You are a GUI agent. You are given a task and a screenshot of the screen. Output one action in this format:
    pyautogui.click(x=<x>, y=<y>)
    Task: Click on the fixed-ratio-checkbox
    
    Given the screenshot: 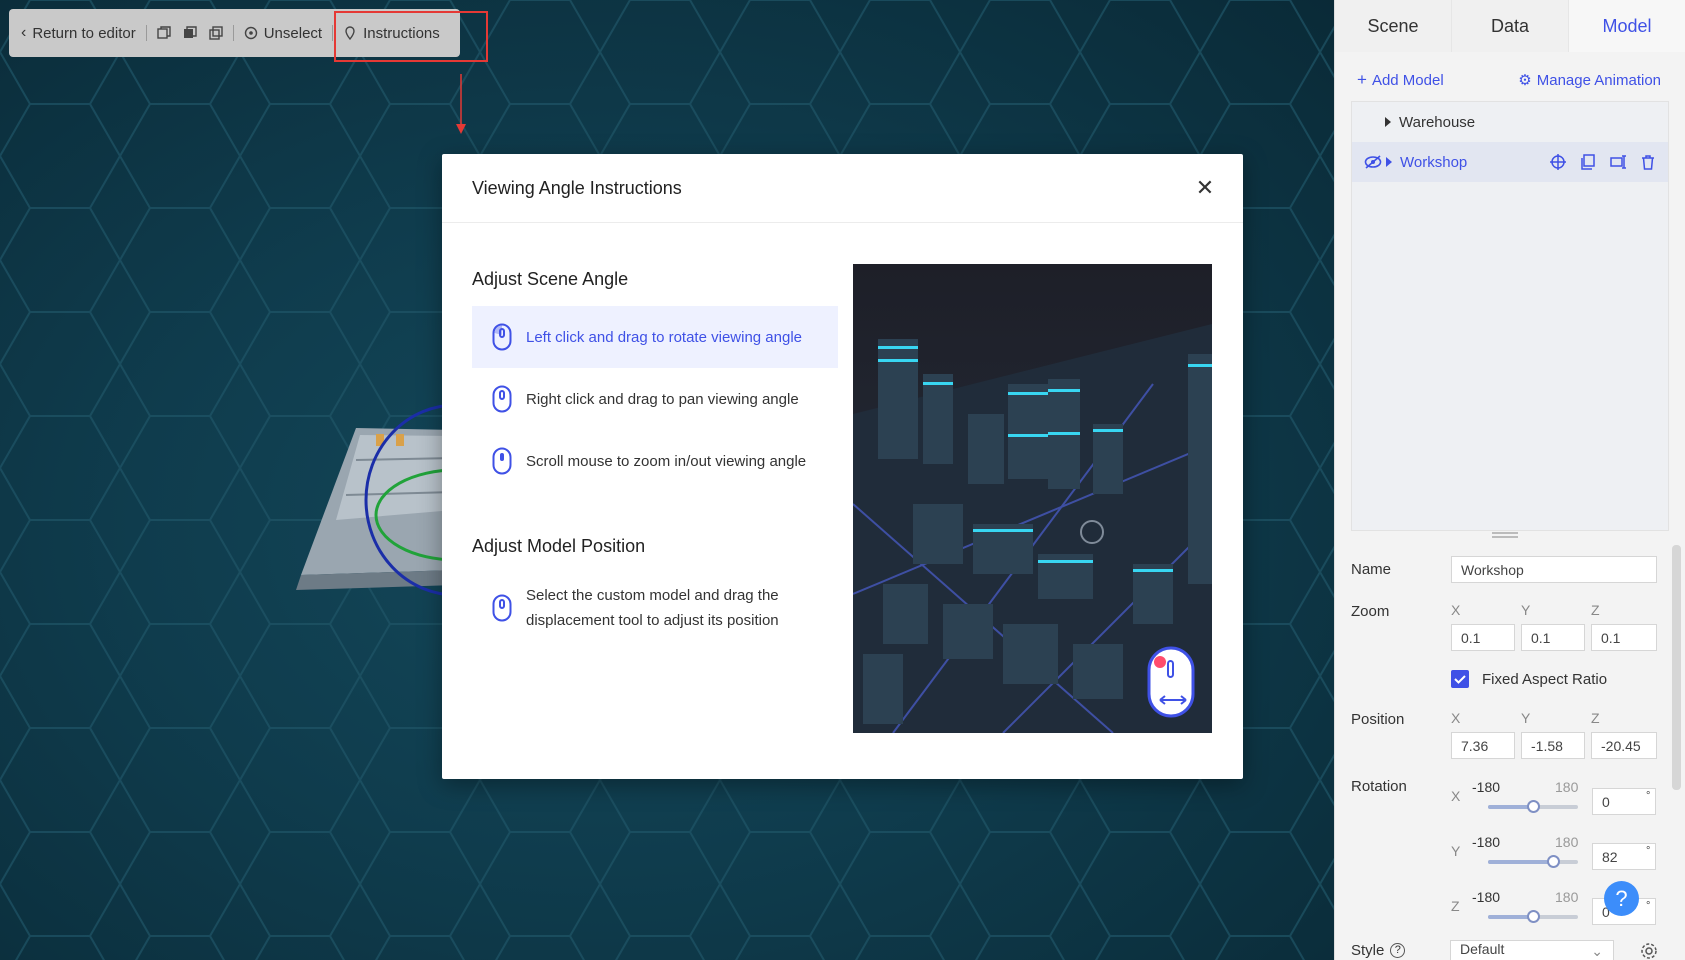 What is the action you would take?
    pyautogui.click(x=1460, y=679)
    